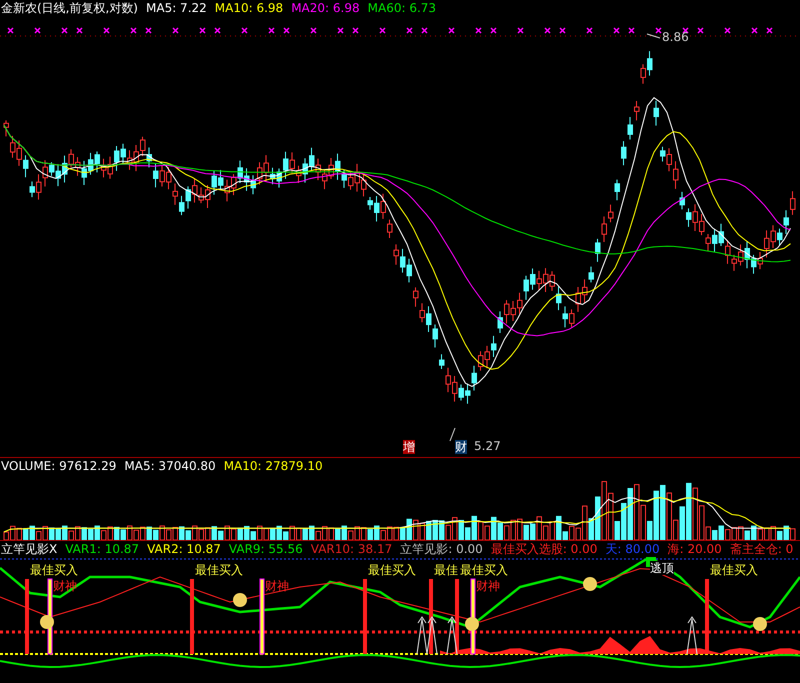 The height and width of the screenshot is (683, 800). Describe the element at coordinates (184, 549) in the screenshot. I see `signal-indicator-value: VAR2: 10.87` at that location.